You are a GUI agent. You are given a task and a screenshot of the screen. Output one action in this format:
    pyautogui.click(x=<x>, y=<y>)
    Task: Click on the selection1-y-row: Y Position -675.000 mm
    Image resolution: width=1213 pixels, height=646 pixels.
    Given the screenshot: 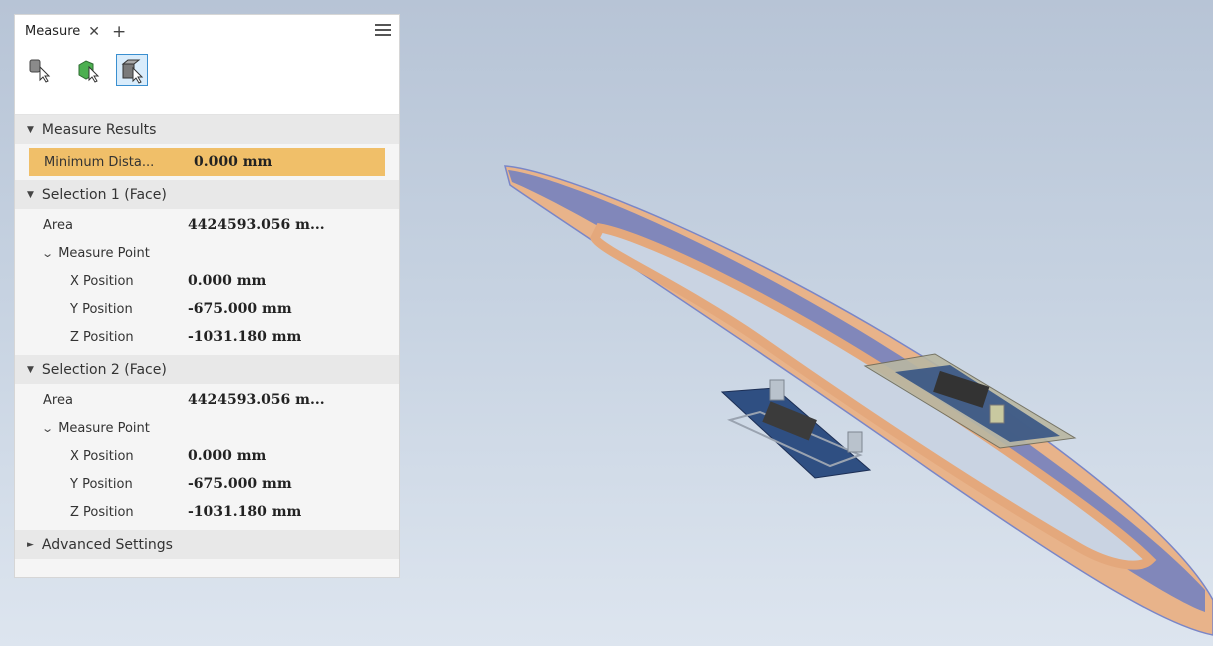 What is the action you would take?
    pyautogui.click(x=207, y=309)
    